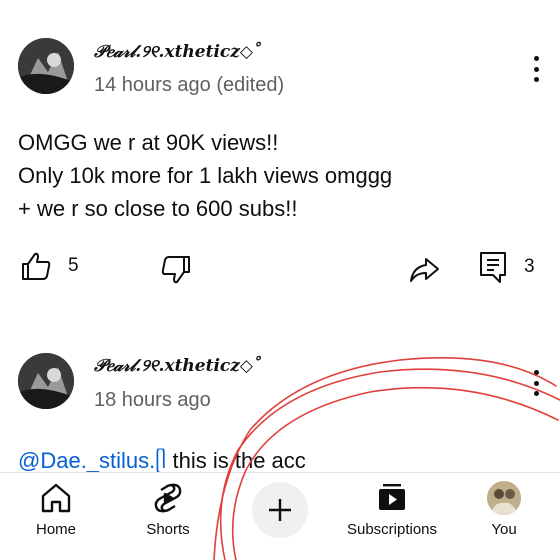  Describe the element at coordinates (392, 497) in the screenshot. I see `subscriptions-icon` at that location.